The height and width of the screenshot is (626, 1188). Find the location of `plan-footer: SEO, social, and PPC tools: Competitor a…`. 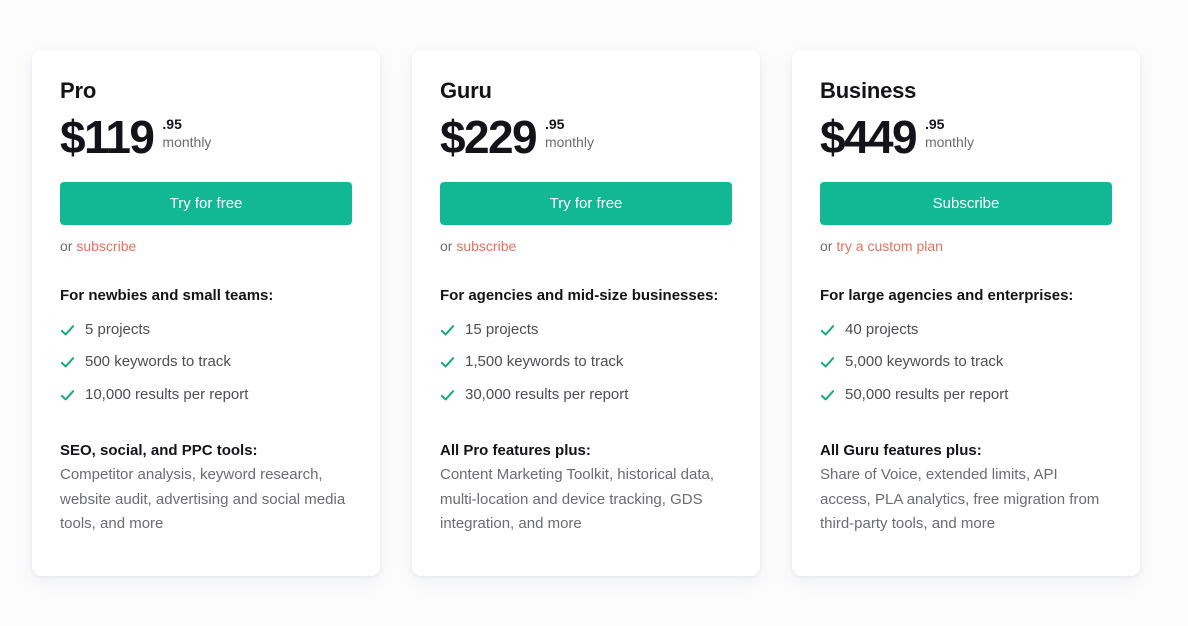

plan-footer: SEO, social, and PPC tools: Competitor a… is located at coordinates (206, 487).